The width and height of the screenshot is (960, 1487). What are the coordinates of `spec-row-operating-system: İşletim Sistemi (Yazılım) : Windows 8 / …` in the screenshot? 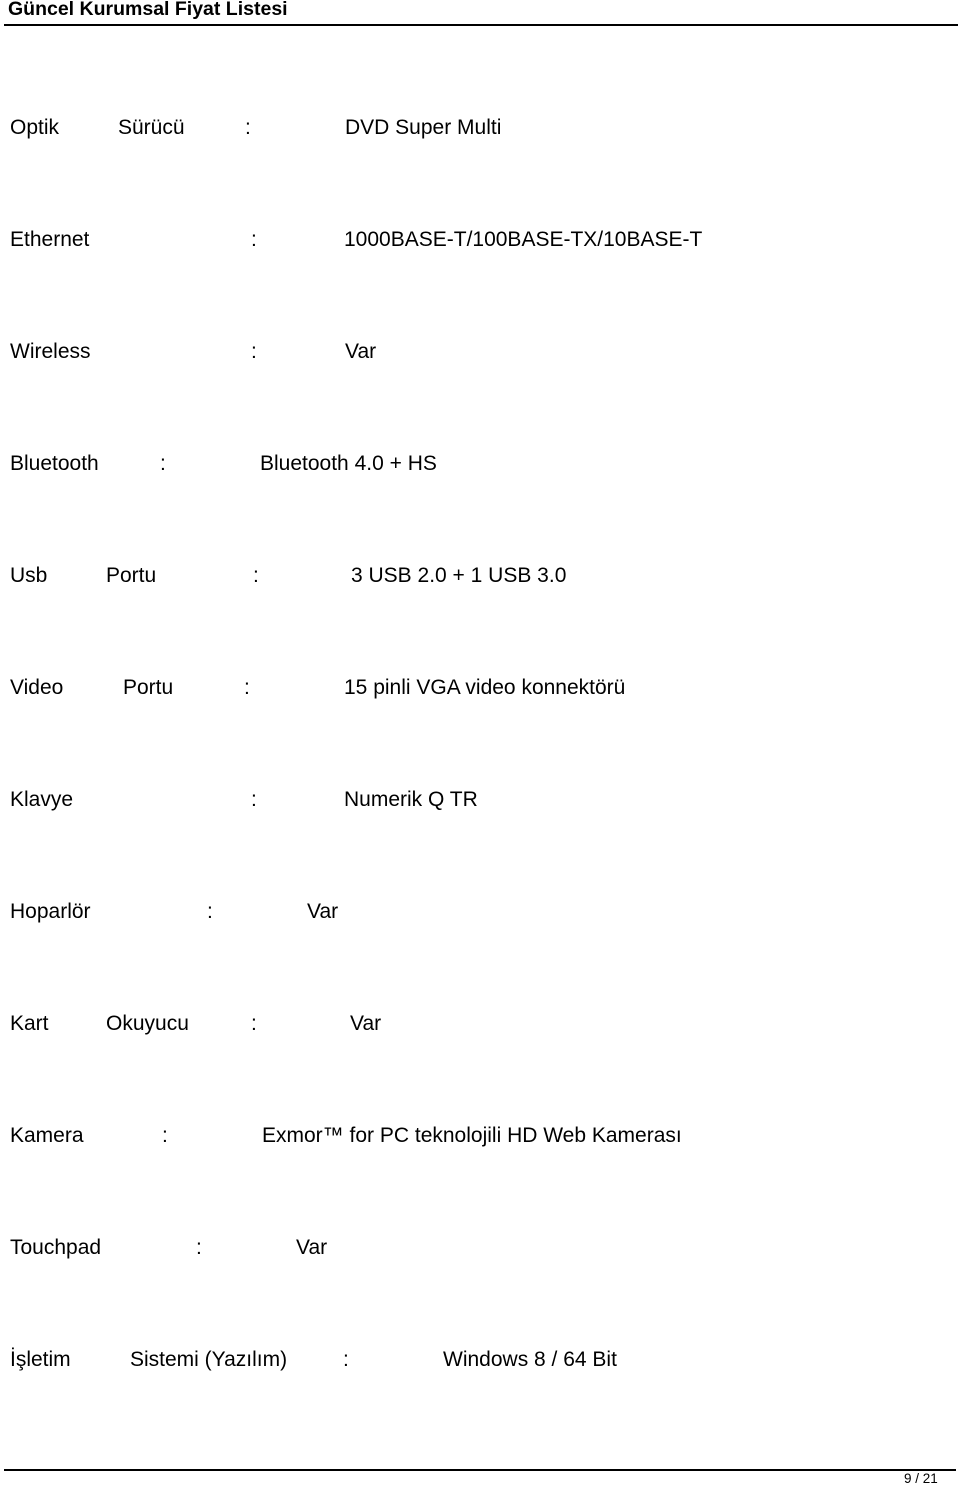 It's located at (480, 1361).